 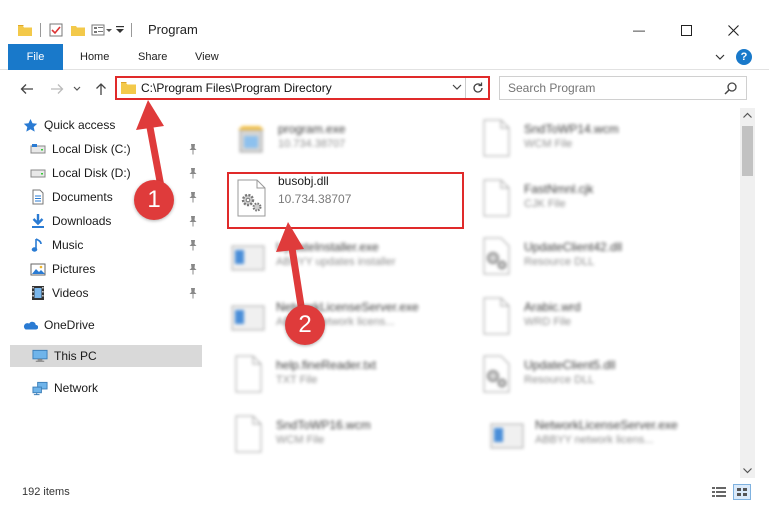 I want to click on step-number: 1, so click(x=154, y=199).